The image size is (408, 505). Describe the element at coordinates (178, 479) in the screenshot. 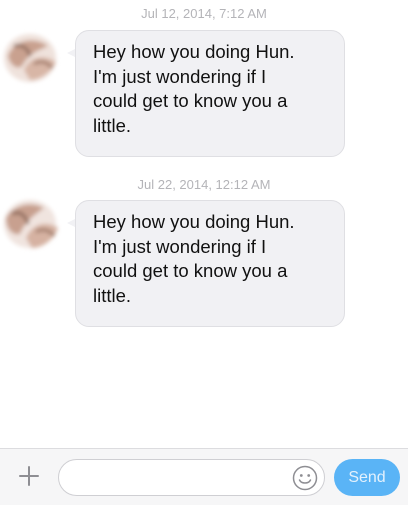

I see `message-input` at that location.